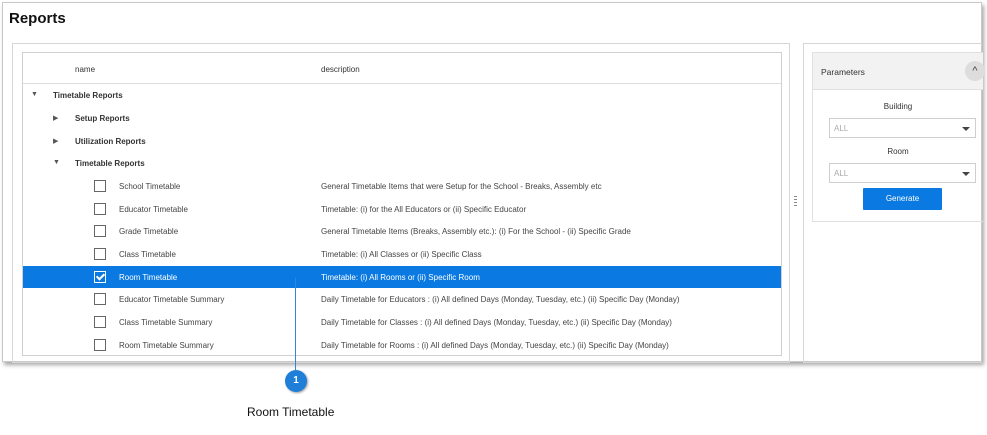  What do you see at coordinates (149, 231) in the screenshot?
I see `report-name: Grade Timetable` at bounding box center [149, 231].